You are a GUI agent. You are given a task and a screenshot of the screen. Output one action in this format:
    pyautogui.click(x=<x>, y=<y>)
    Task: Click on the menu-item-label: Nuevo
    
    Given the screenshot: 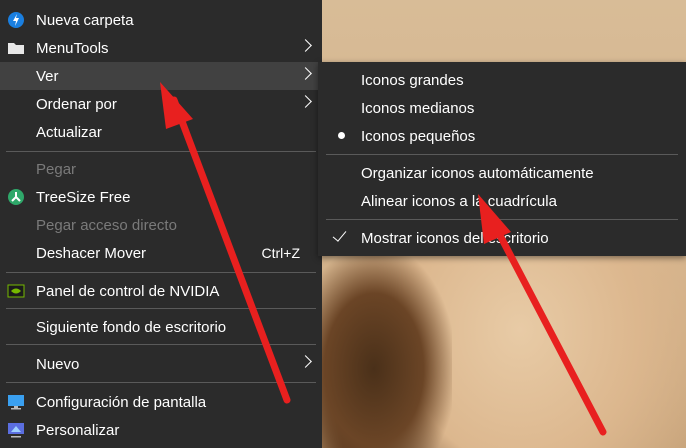 What is the action you would take?
    pyautogui.click(x=58, y=364)
    